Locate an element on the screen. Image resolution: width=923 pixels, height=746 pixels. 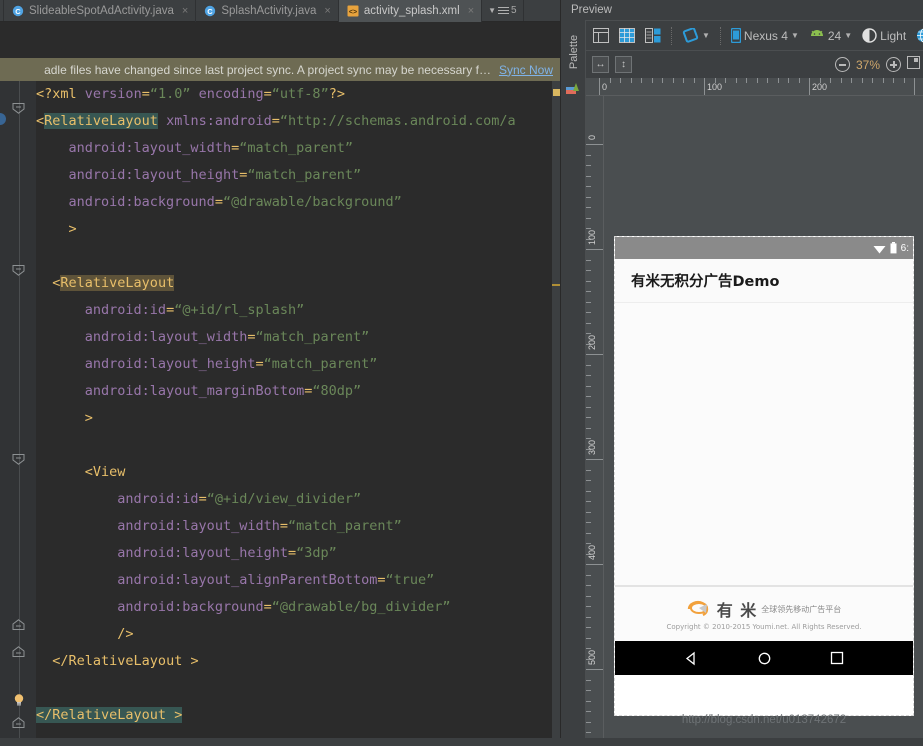
code-token: xml is located at coordinates (64, 94).